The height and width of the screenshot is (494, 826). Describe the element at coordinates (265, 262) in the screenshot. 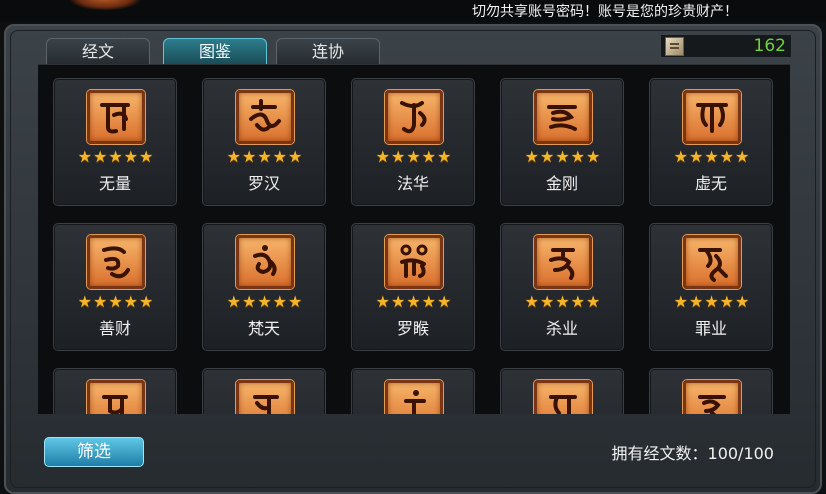

I see `rune-fantian-icon` at that location.